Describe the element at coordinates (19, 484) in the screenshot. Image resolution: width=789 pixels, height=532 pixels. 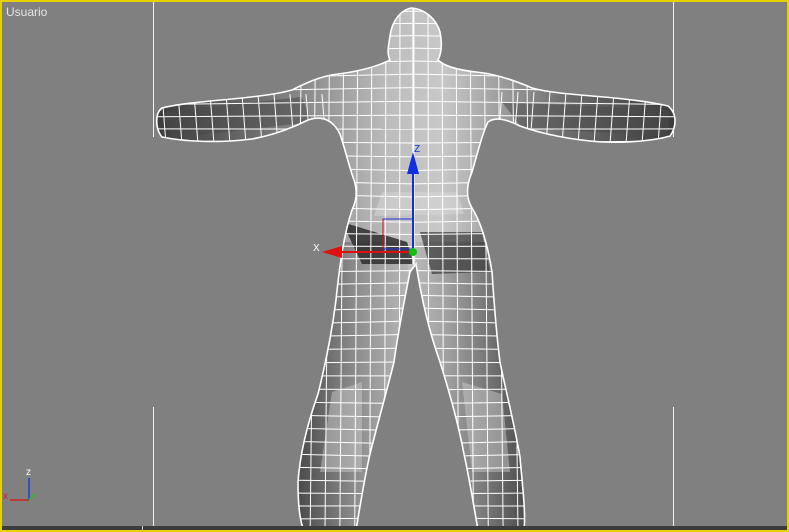
I see `view-axis-tripod: z x` at that location.